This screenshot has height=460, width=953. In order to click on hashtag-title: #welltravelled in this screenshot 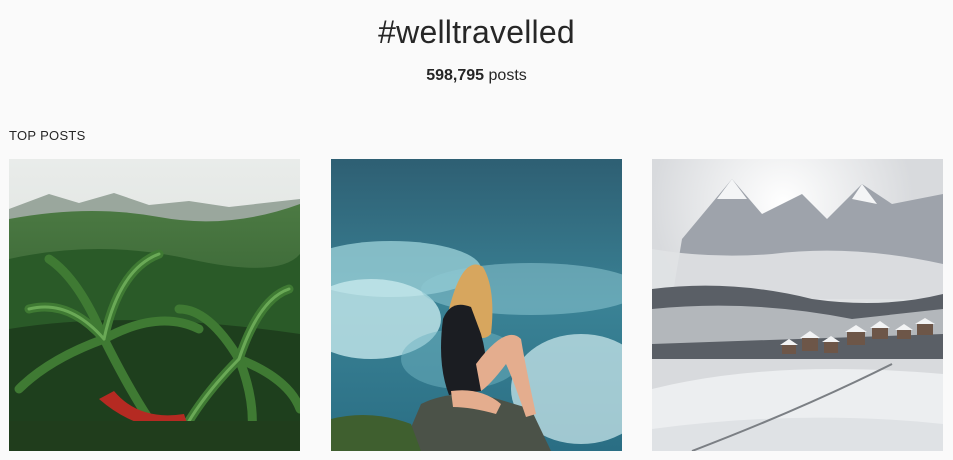, I will do `click(476, 32)`.